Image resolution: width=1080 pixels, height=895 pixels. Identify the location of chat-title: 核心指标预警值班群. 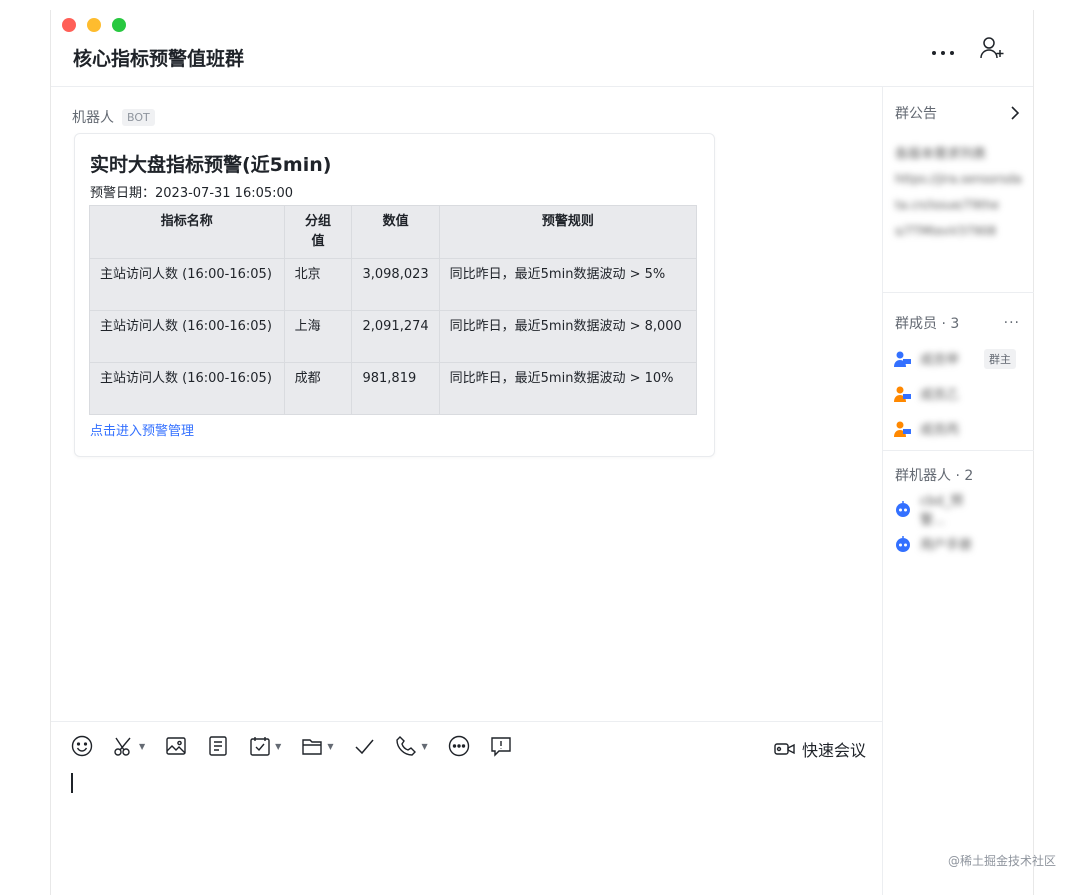
(159, 59).